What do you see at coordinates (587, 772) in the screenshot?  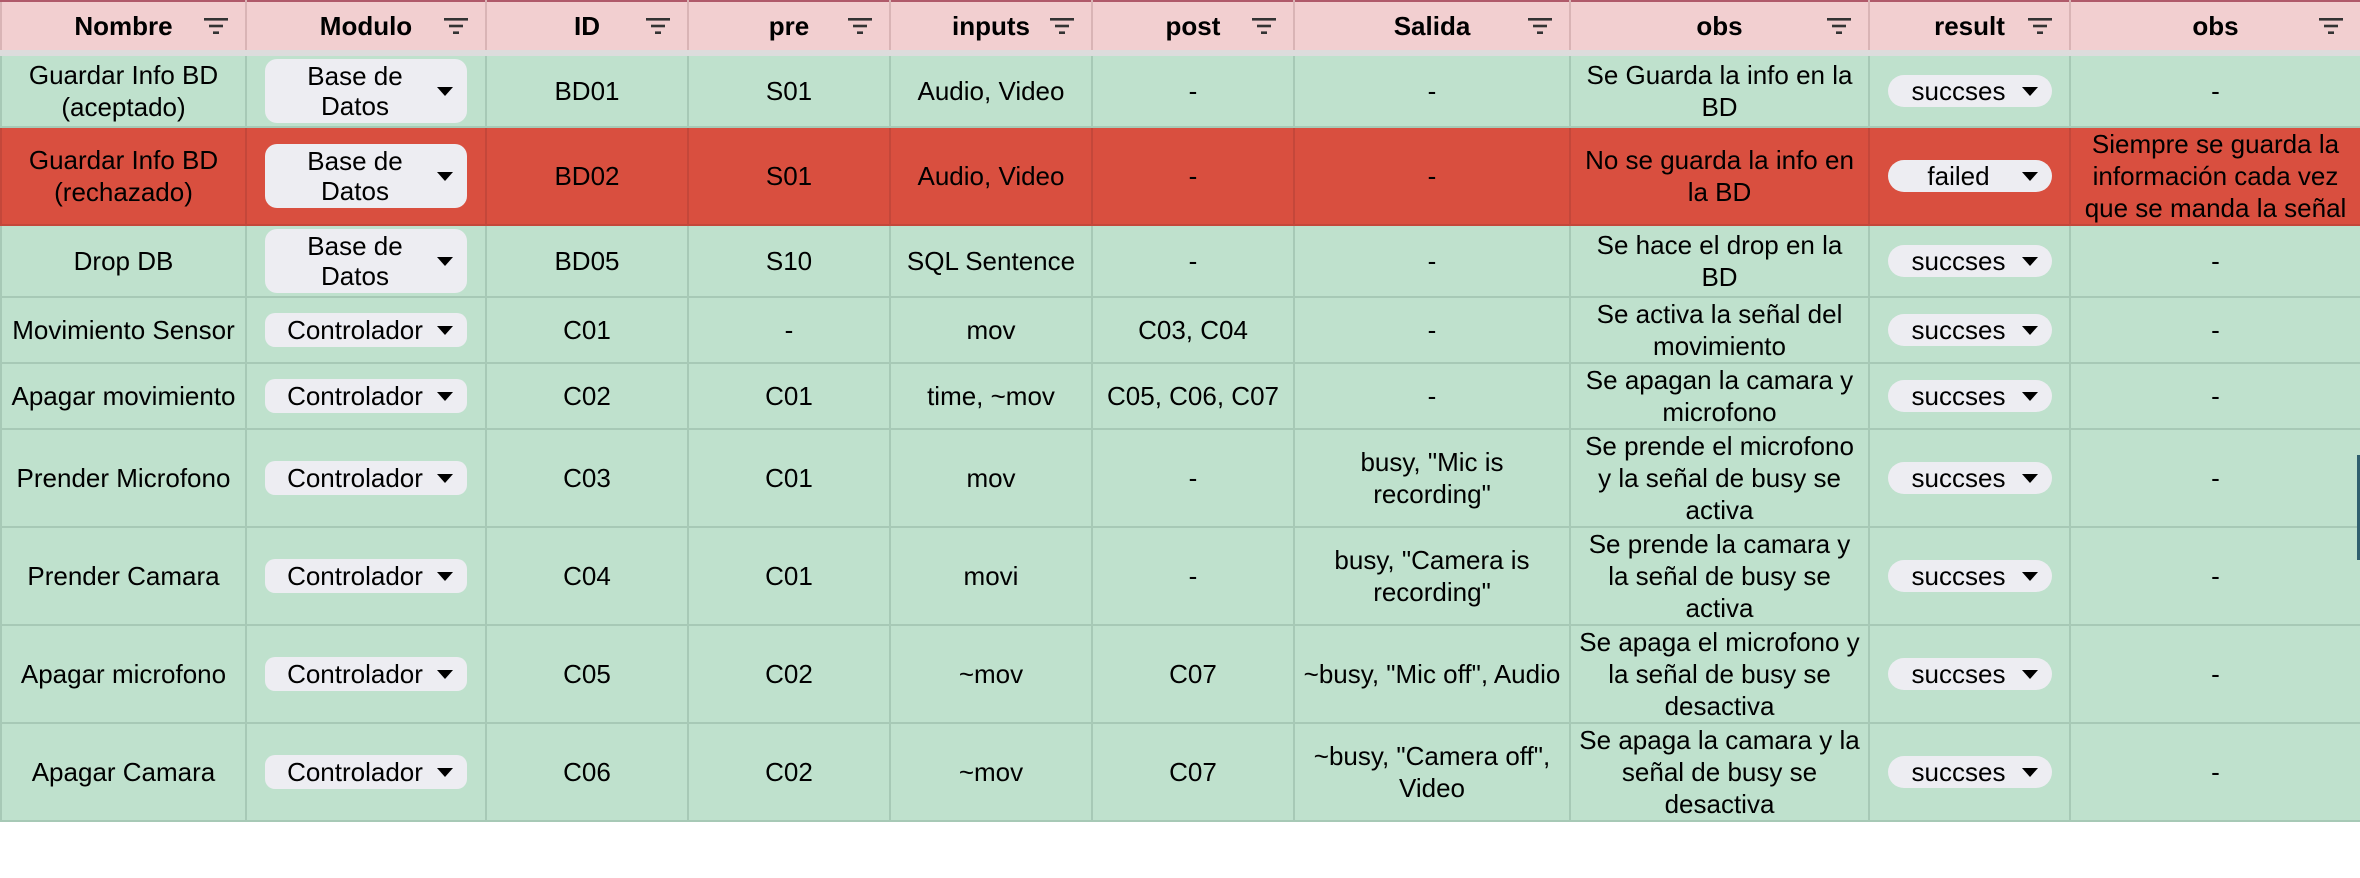 I see `cell-id: C06` at bounding box center [587, 772].